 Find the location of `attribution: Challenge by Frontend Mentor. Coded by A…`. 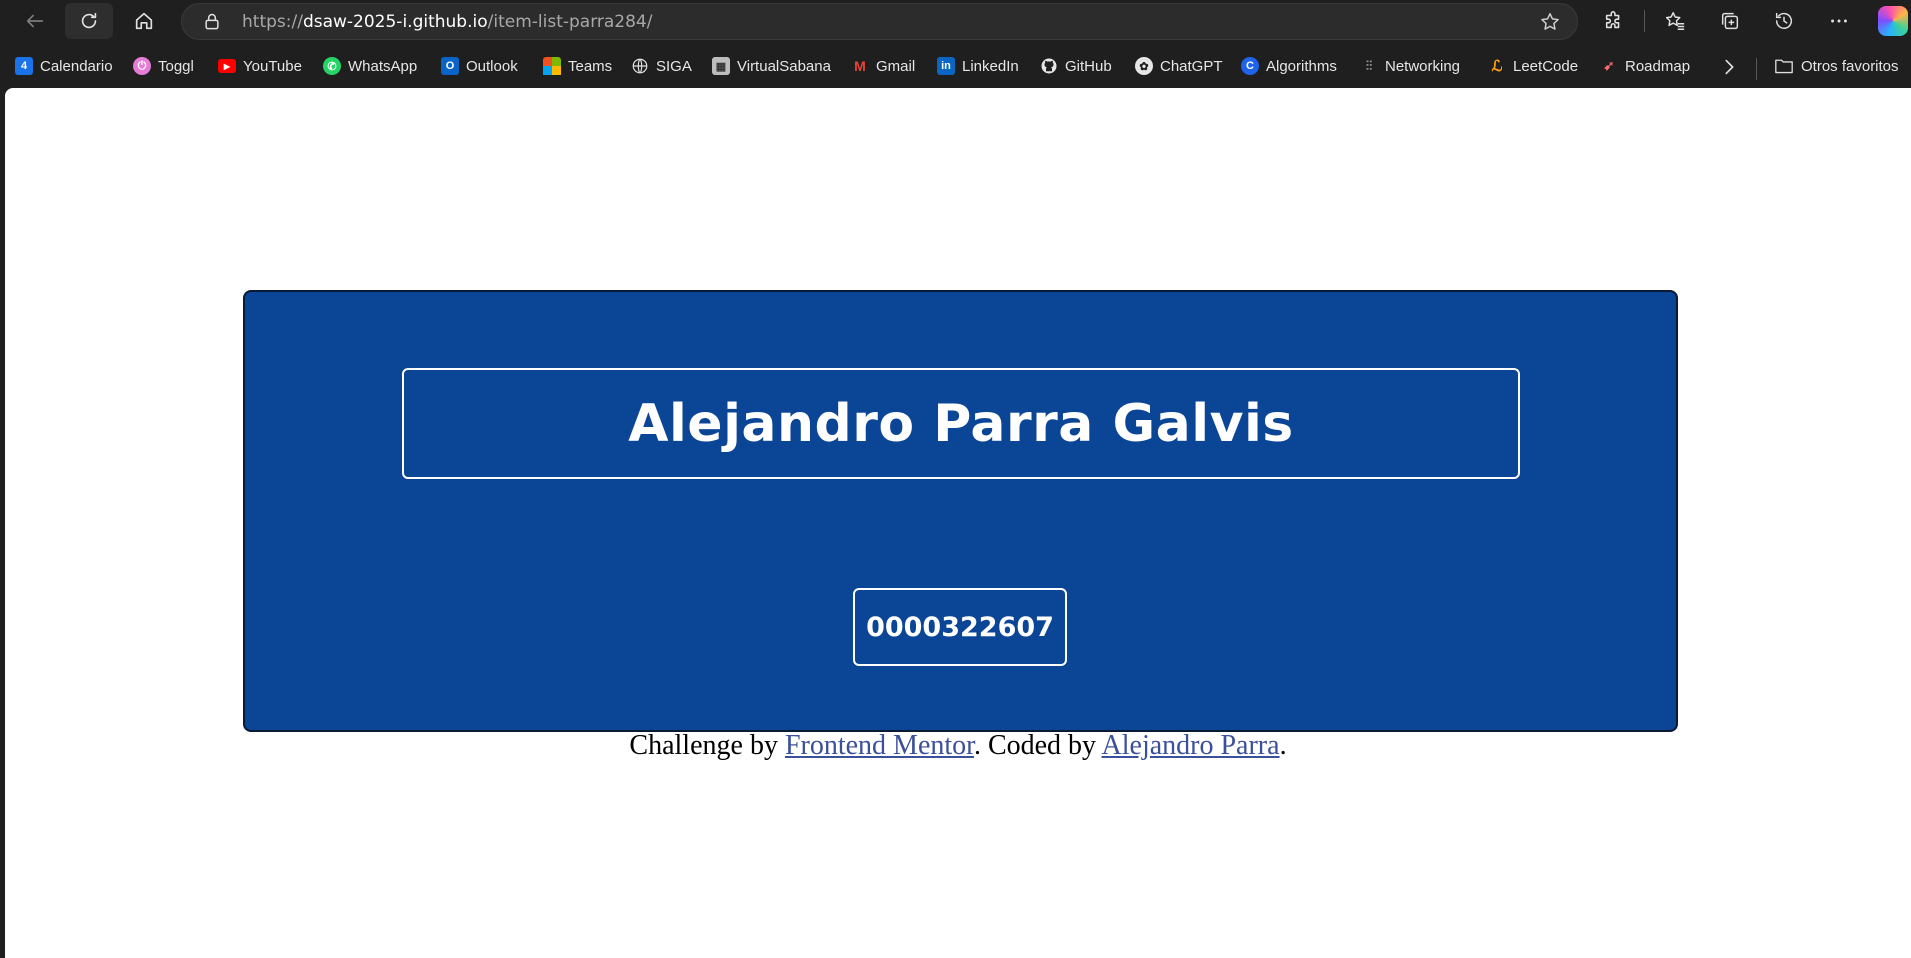

attribution: Challenge by Frontend Mentor. Coded by A… is located at coordinates (958, 746).